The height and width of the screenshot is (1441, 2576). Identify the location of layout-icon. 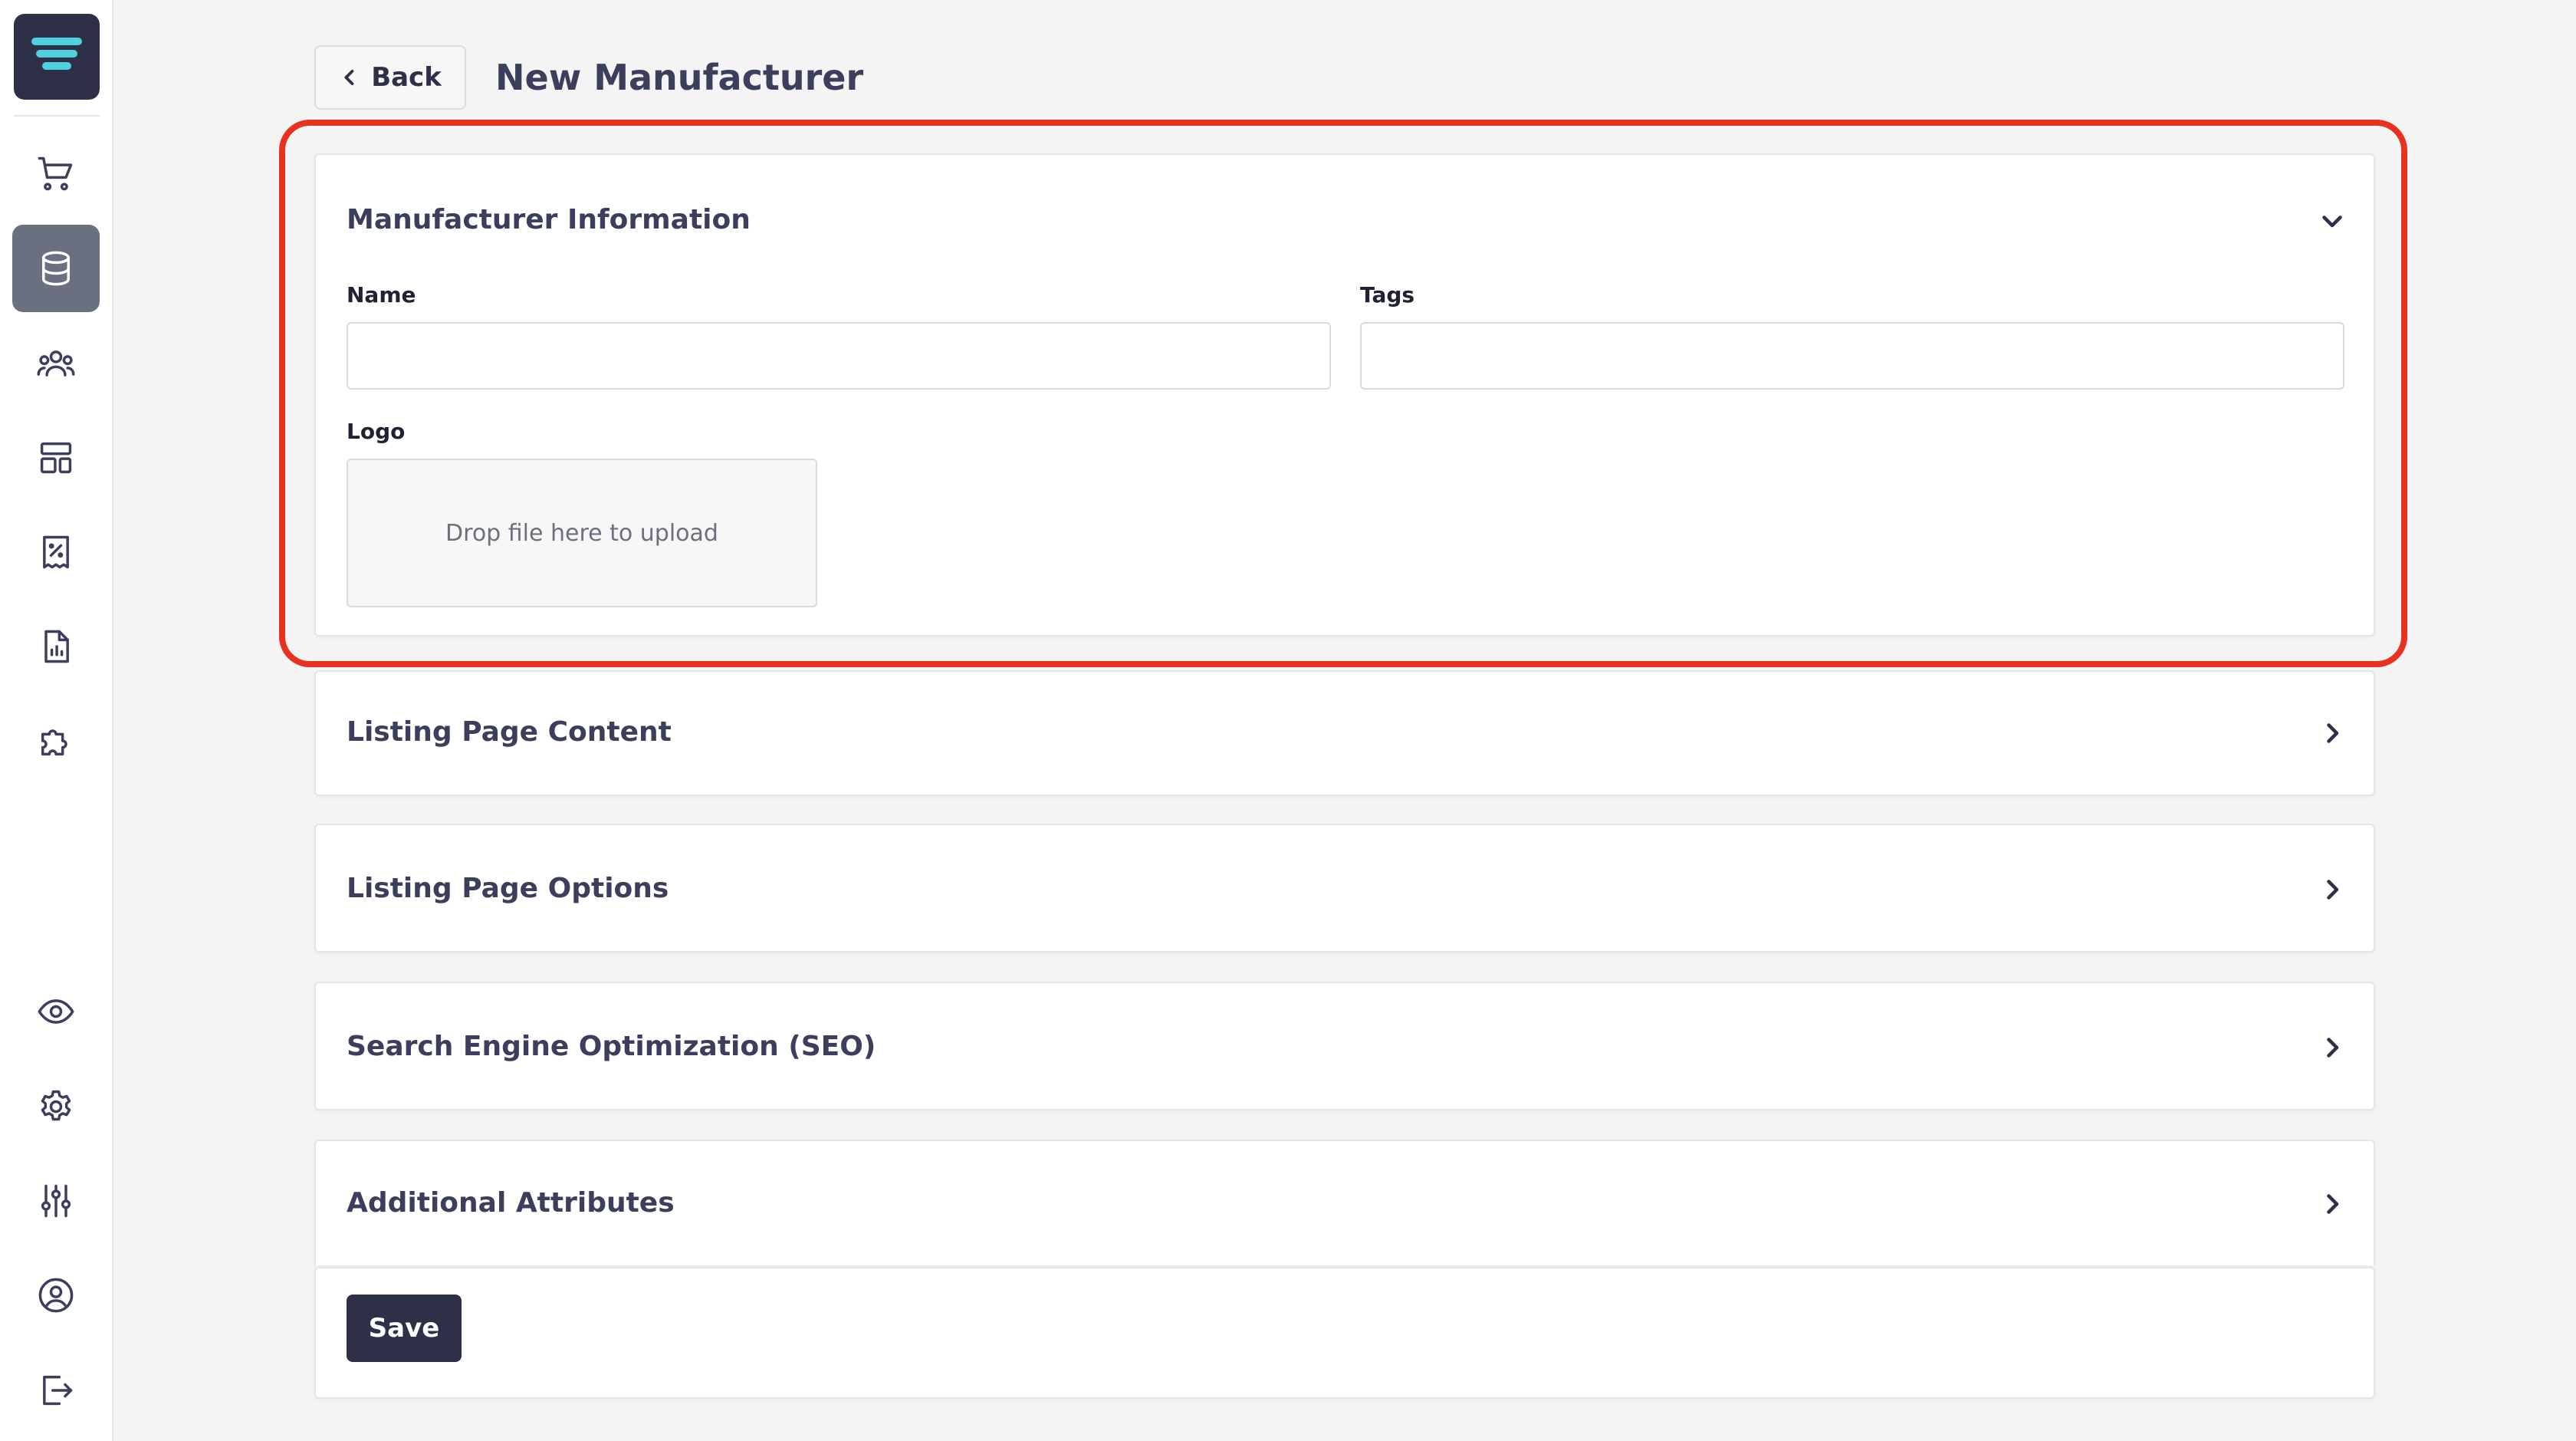
(56, 458).